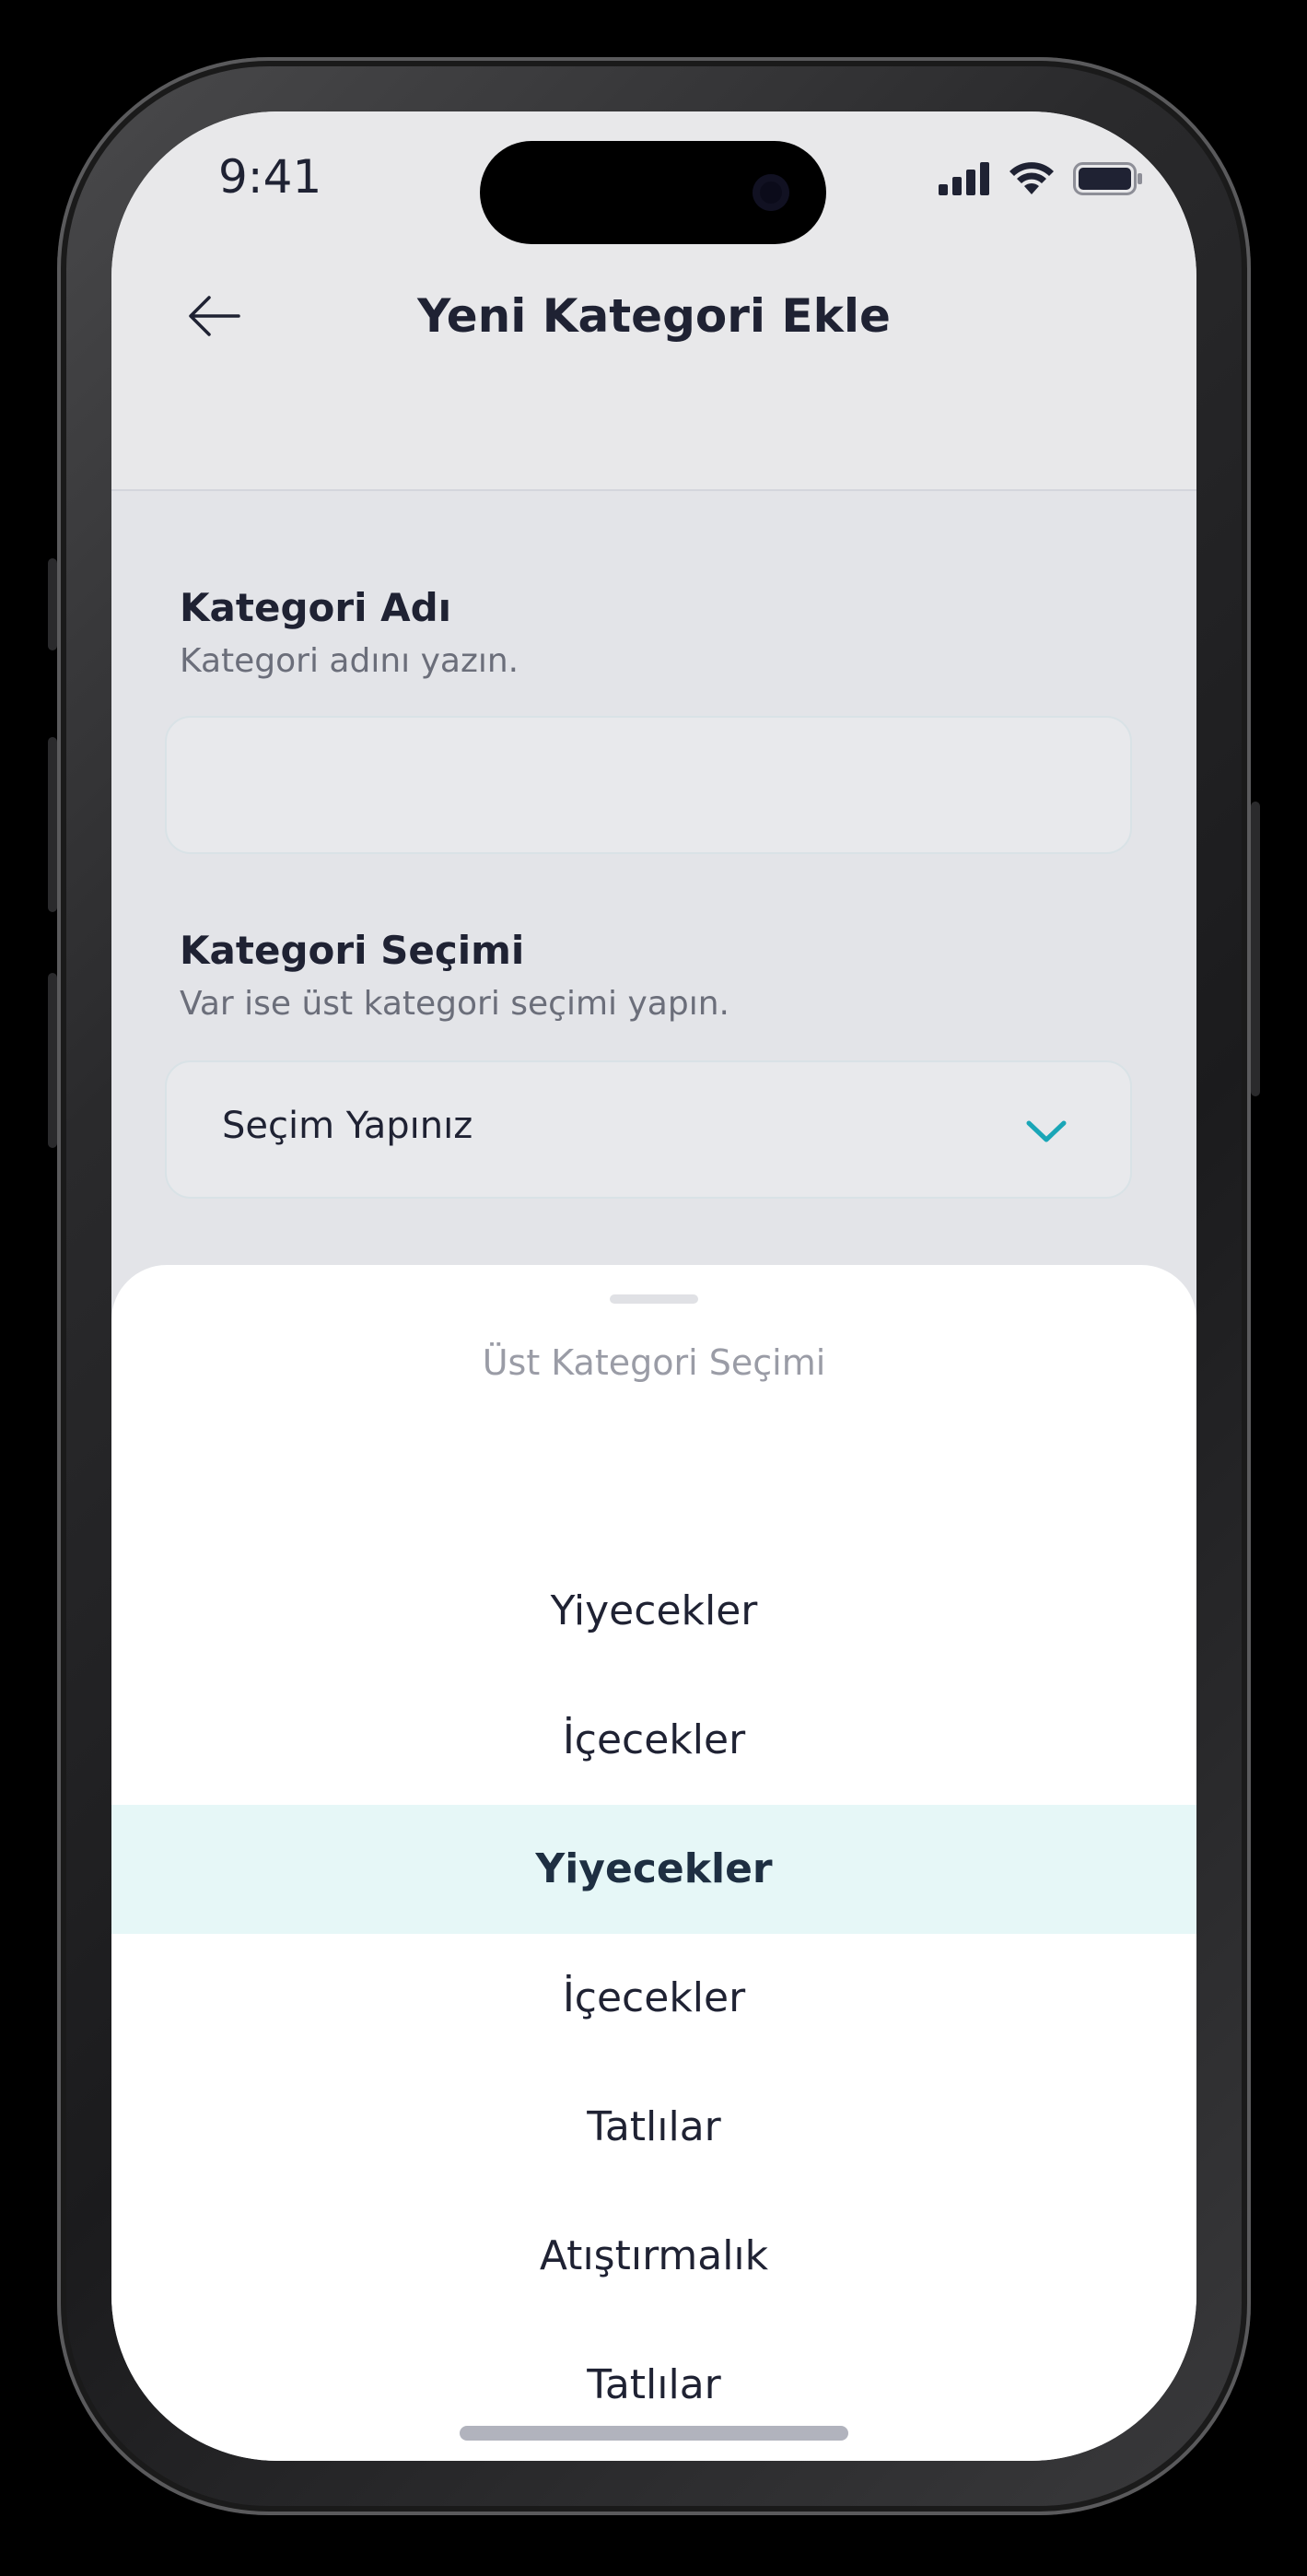  Describe the element at coordinates (53, 1060) in the screenshot. I see `volume-down-button` at that location.